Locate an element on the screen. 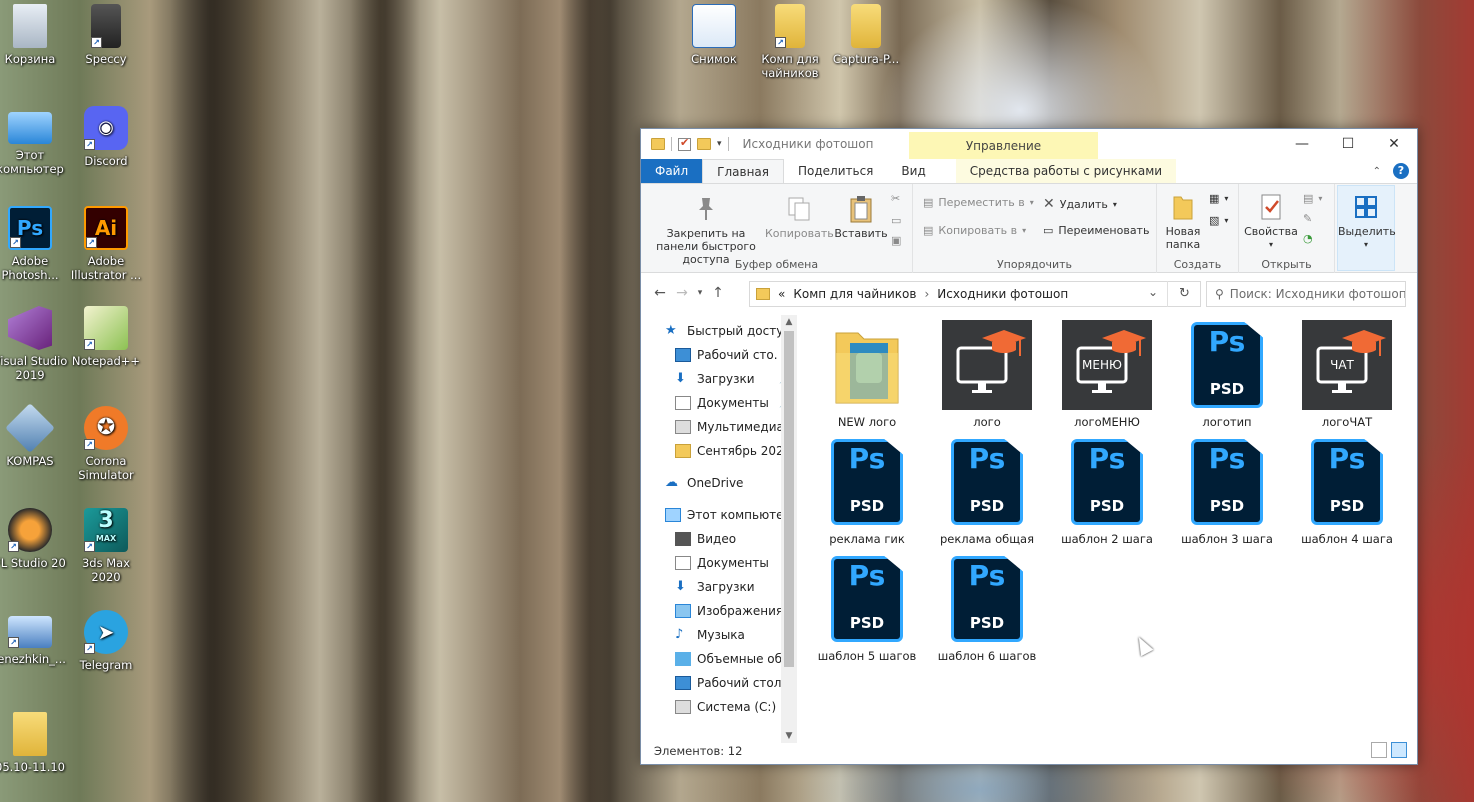 The width and height of the screenshot is (1474, 802). close-button: ✕ is located at coordinates (1394, 144).